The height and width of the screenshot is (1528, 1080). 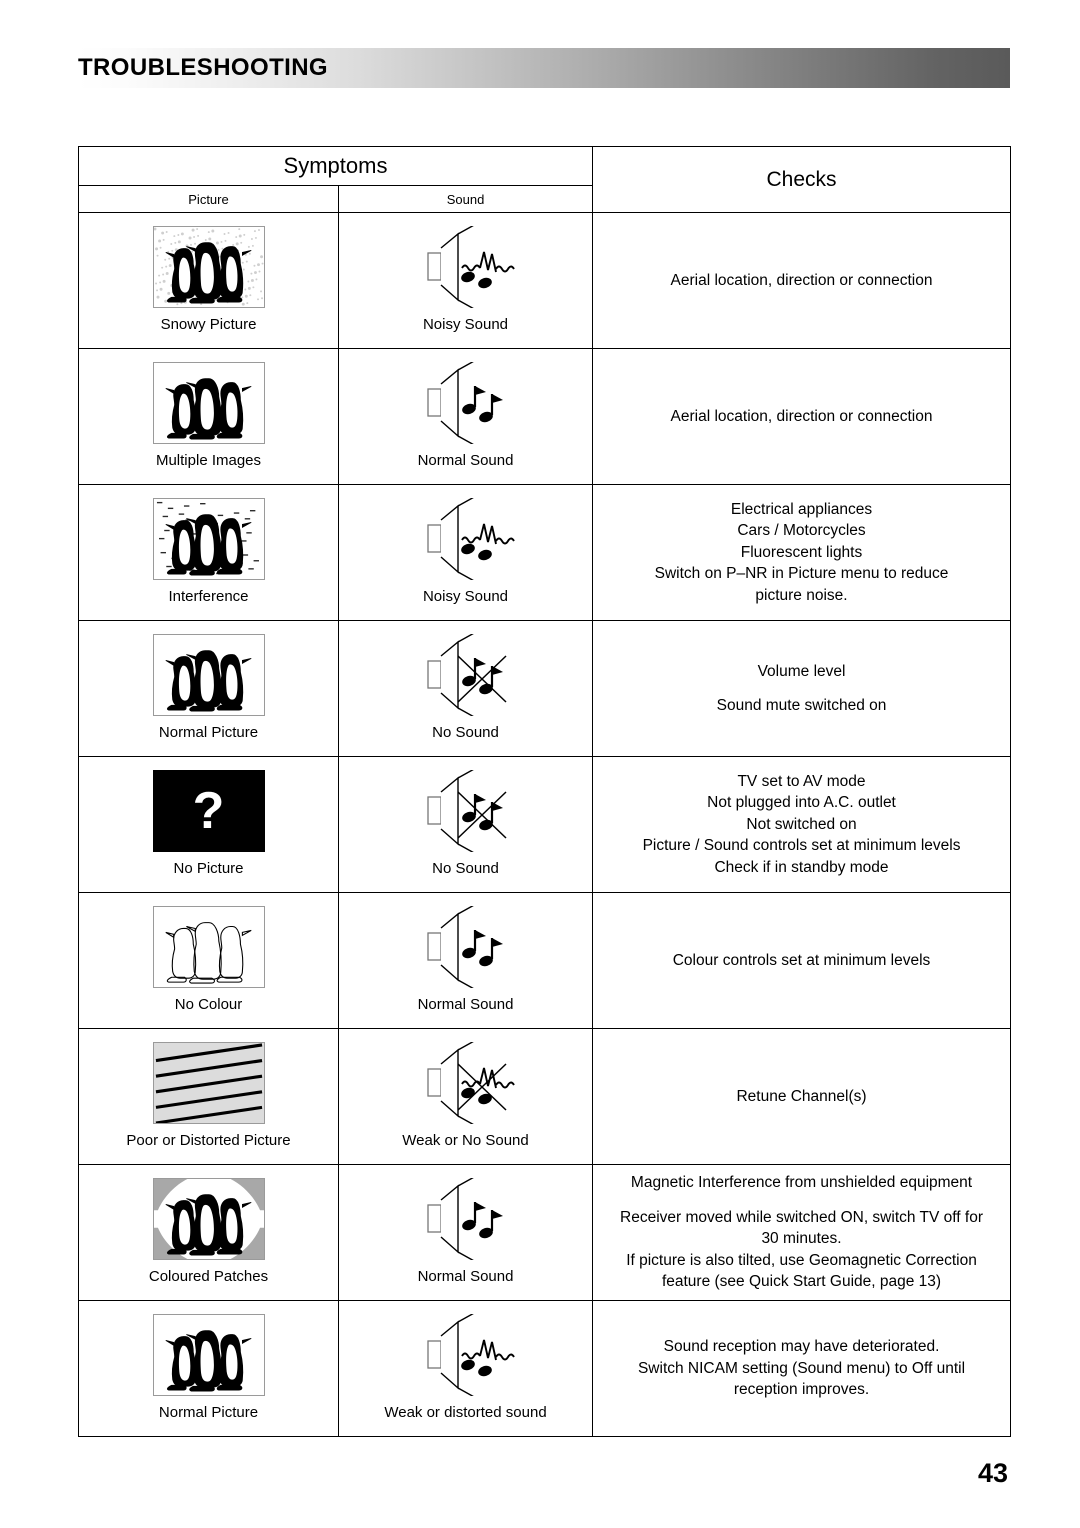 I want to click on checks-line: feature (see Quick Start Guide, page 13), so click(x=801, y=1282).